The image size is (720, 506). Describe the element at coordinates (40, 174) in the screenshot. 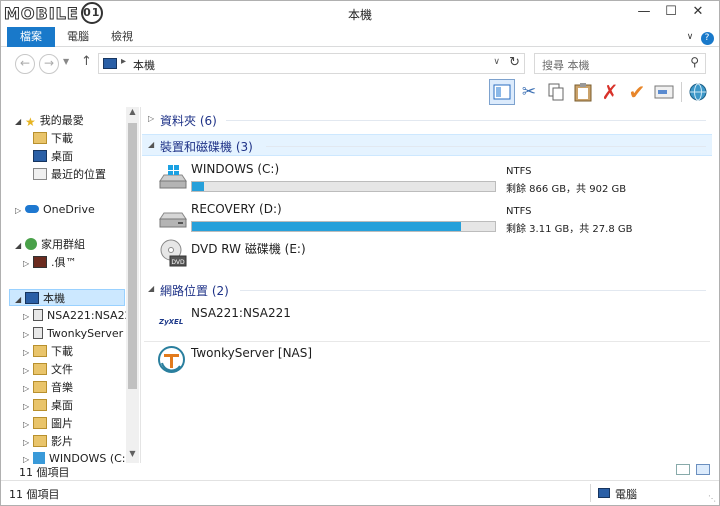

I see `recent-places-icon` at that location.